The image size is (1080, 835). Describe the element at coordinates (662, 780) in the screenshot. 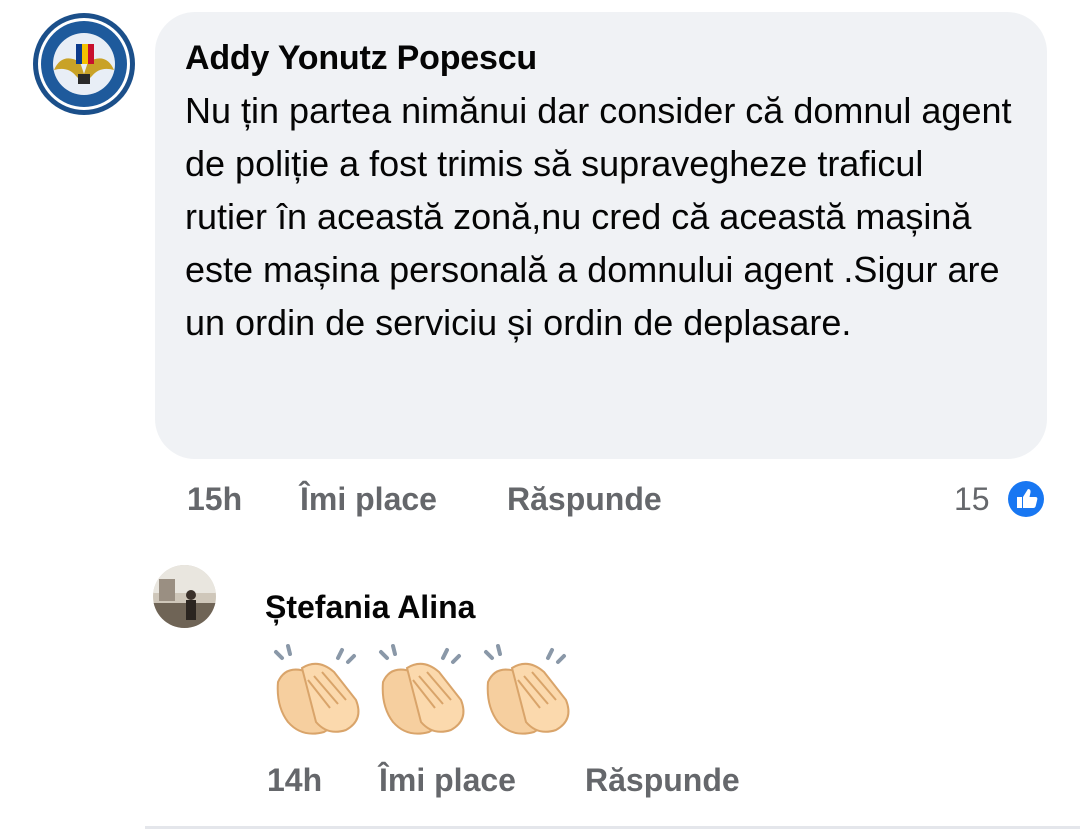

I see `reply-reply-button: Răspunde` at that location.